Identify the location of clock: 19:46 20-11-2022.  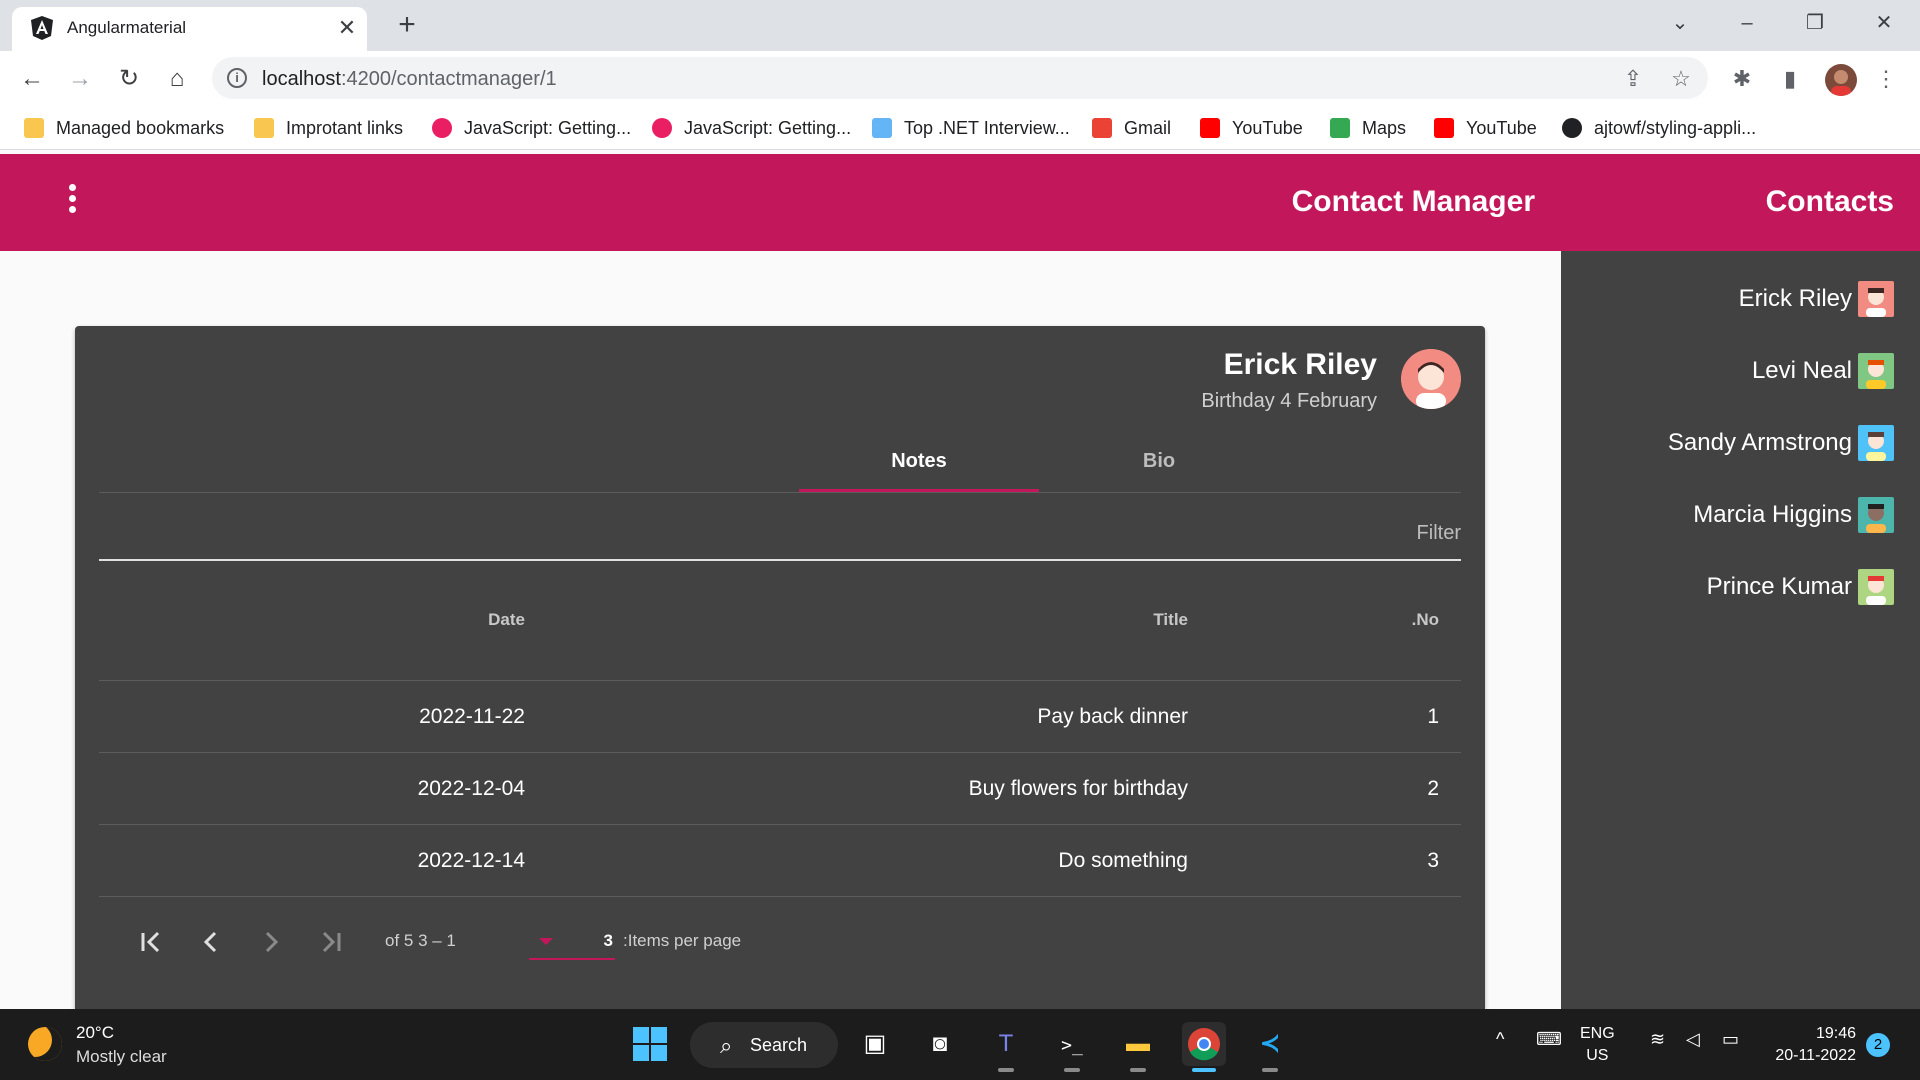
(1815, 1045).